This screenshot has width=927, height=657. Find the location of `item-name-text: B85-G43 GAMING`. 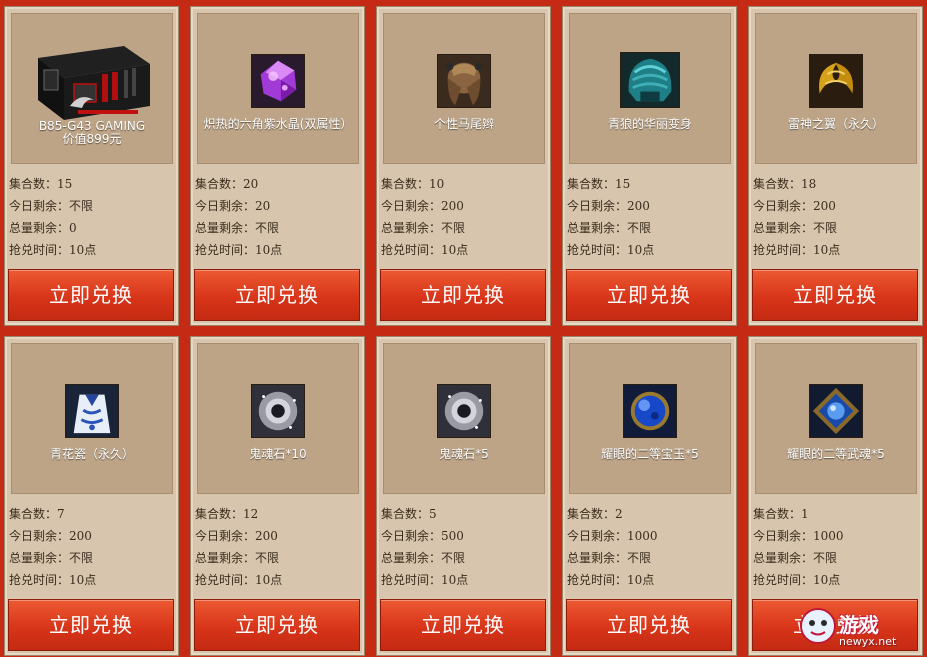

item-name-text: B85-G43 GAMING is located at coordinates (92, 126).